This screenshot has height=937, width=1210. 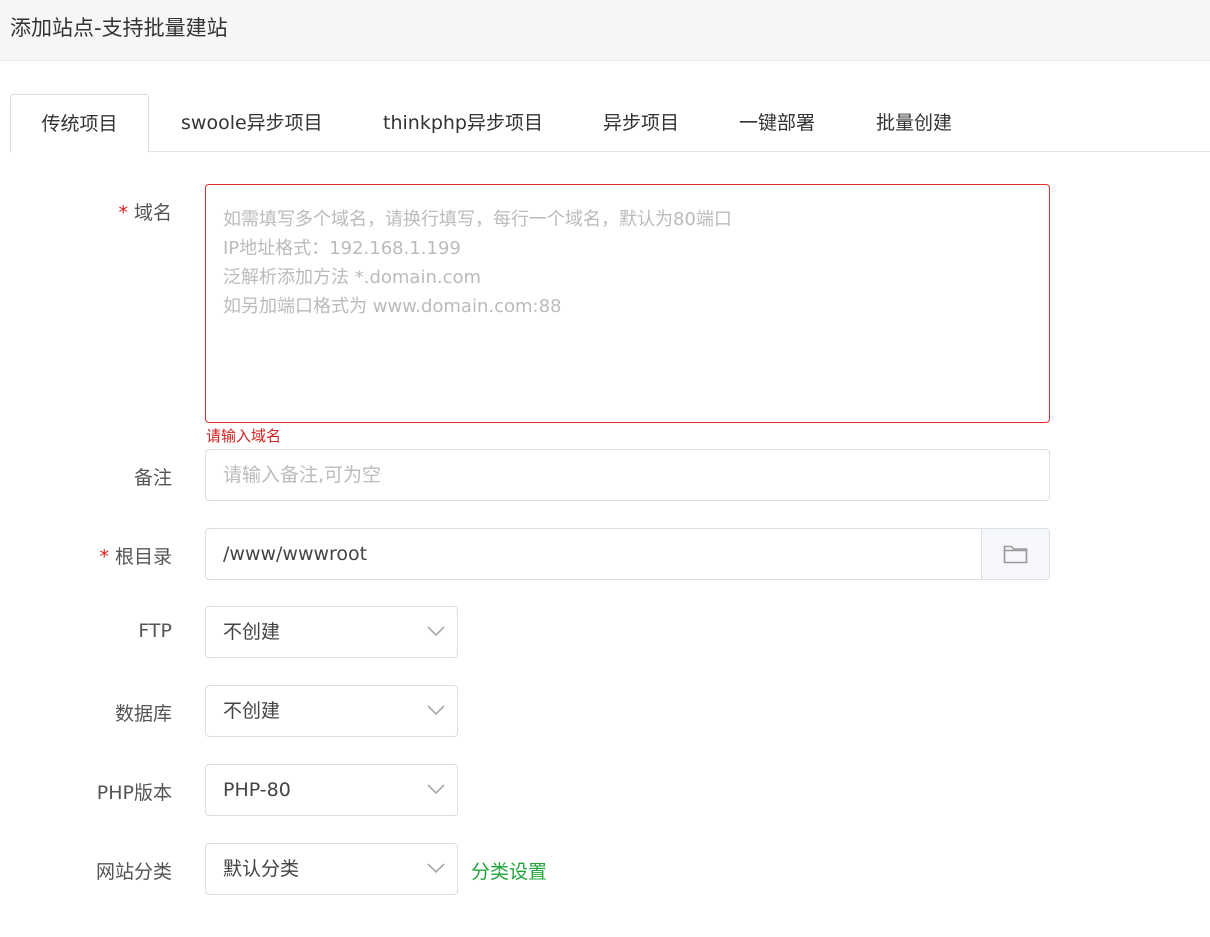 What do you see at coordinates (302, 475) in the screenshot?
I see `remark-placeholder: 请输入备注,可为空` at bounding box center [302, 475].